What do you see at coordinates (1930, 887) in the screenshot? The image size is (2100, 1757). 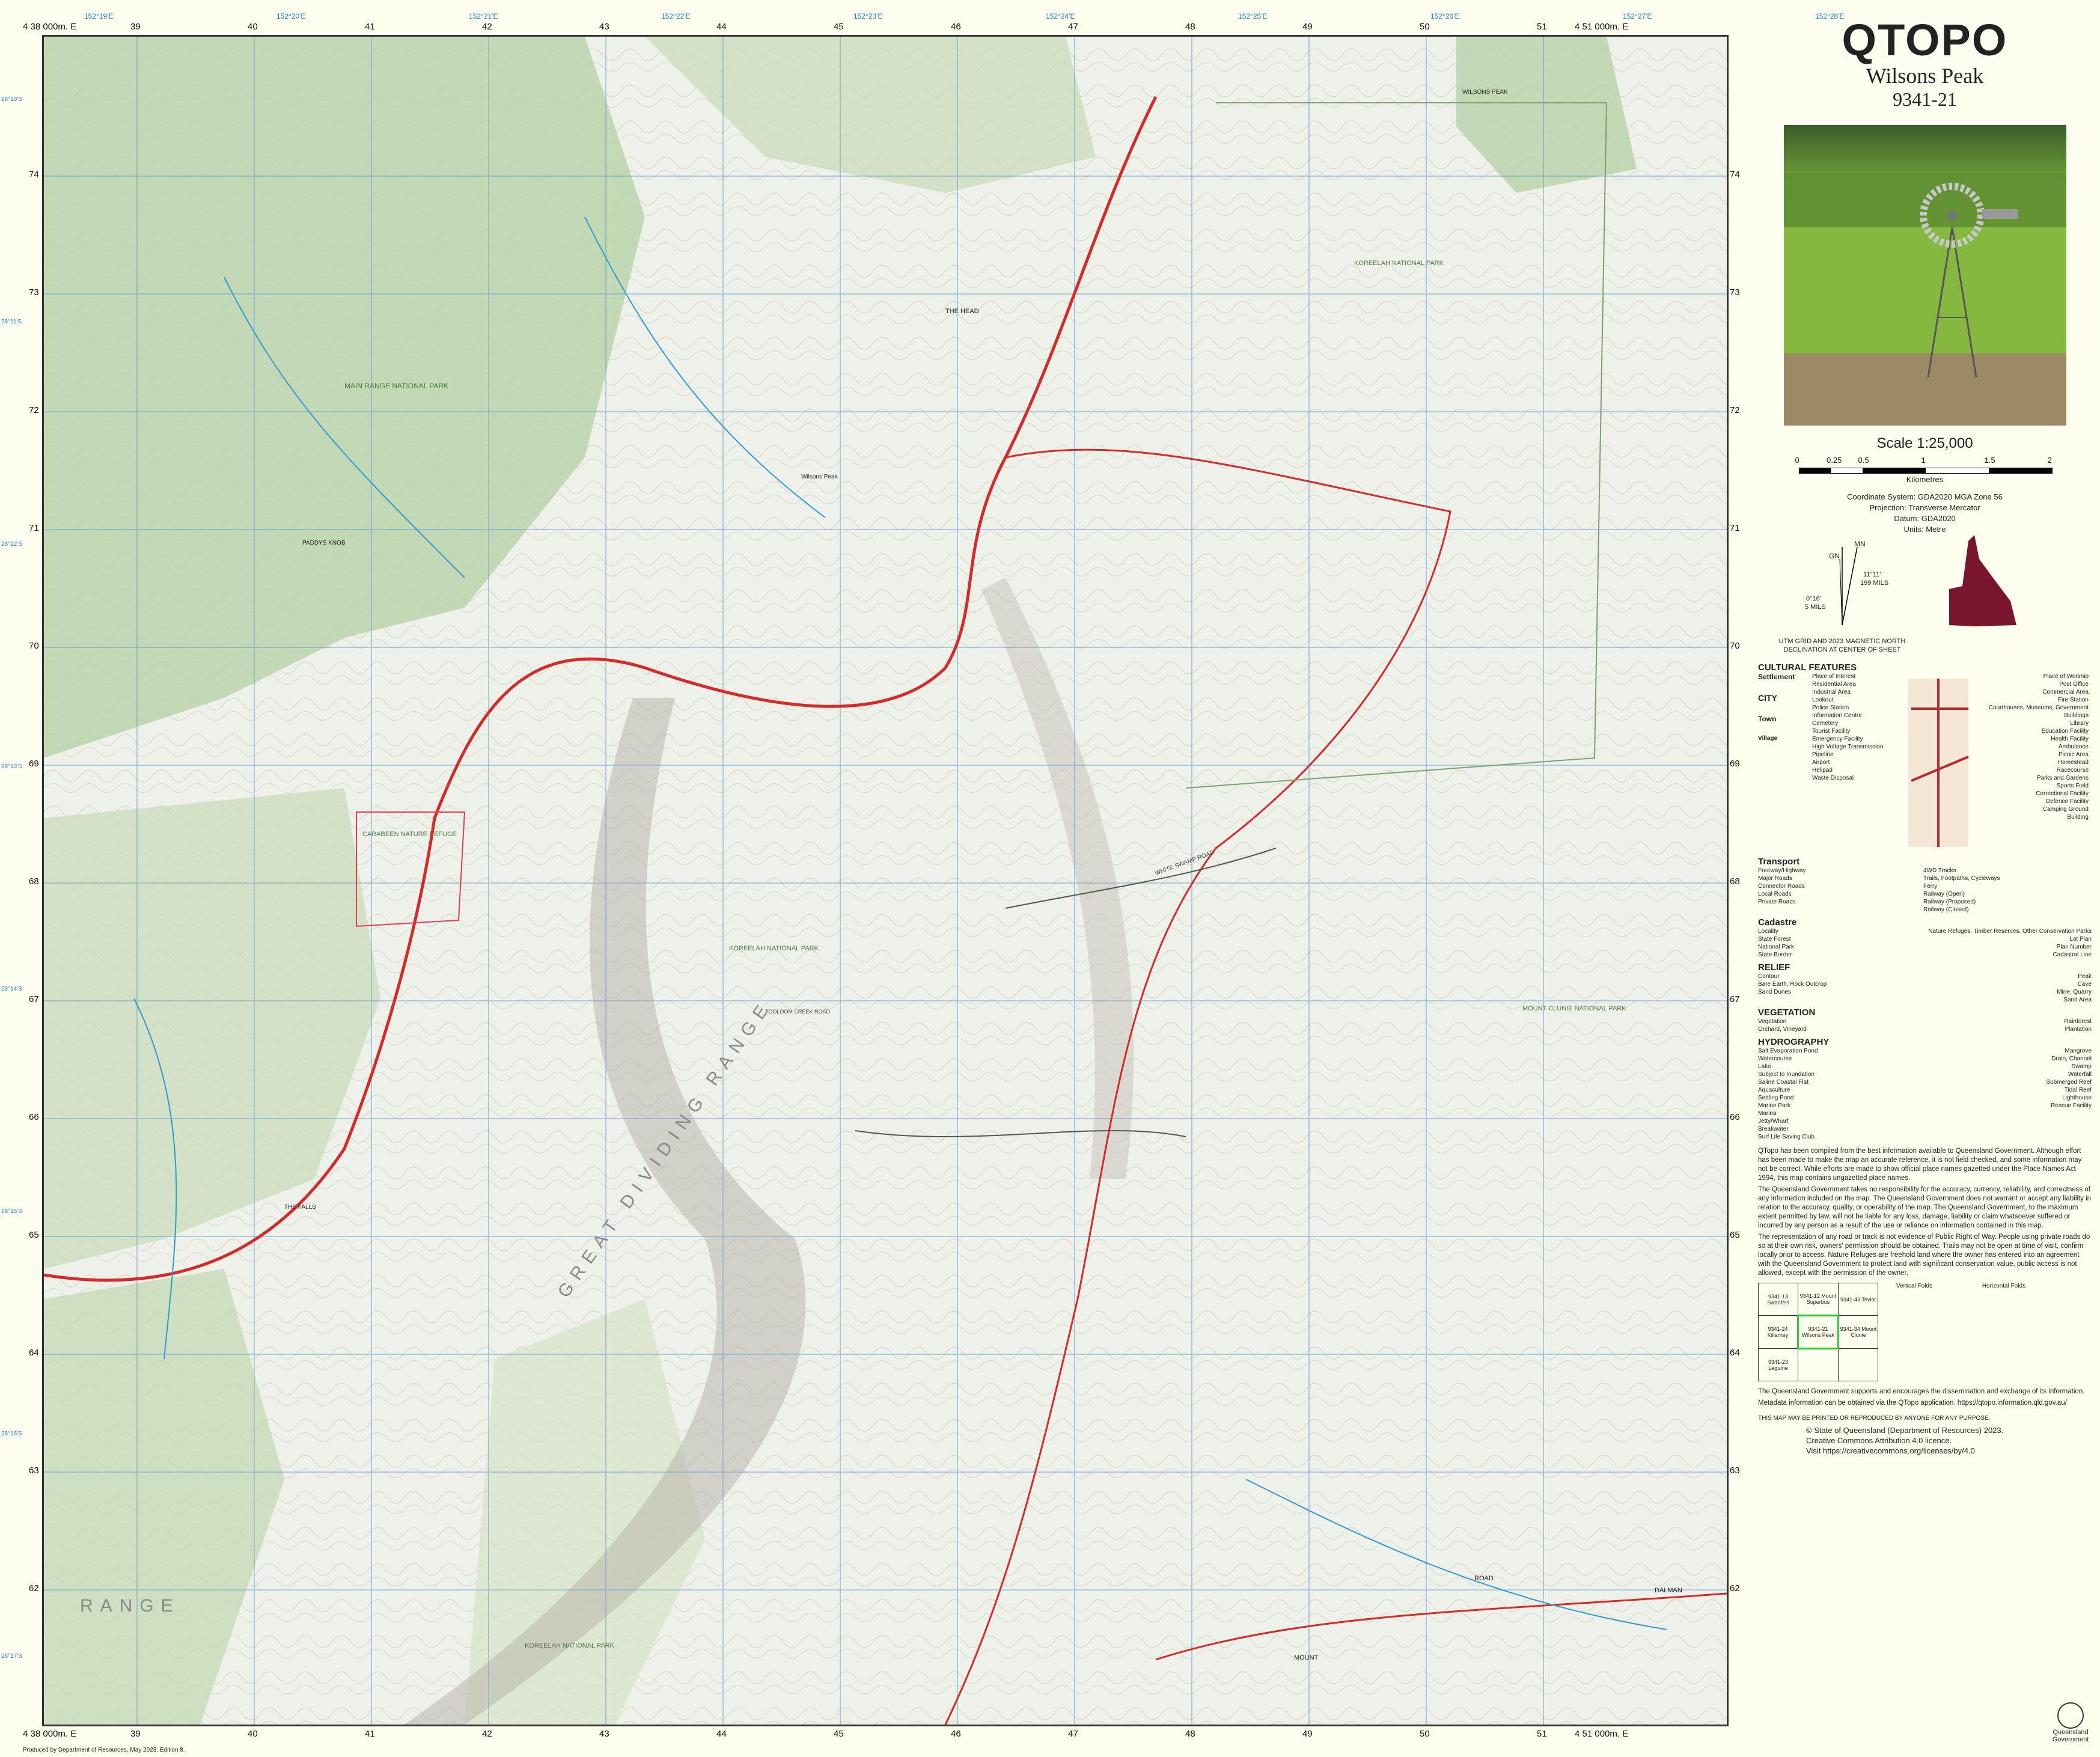 I see `legend-item: Ferry` at bounding box center [1930, 887].